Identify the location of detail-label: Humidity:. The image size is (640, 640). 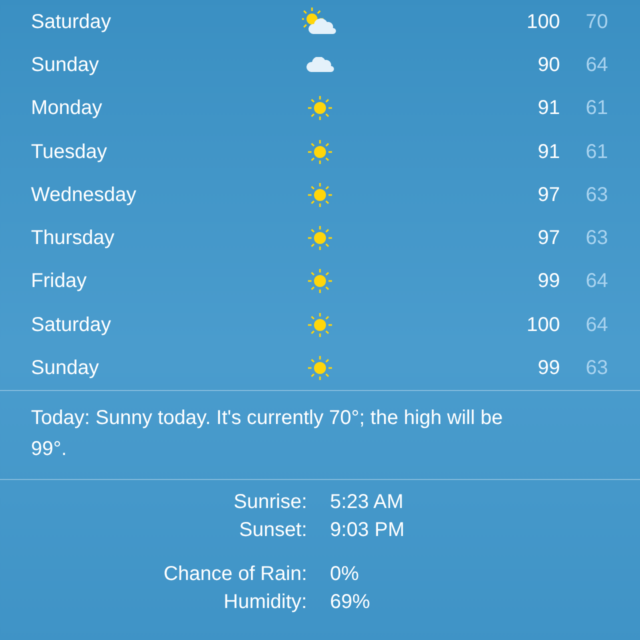
(264, 602).